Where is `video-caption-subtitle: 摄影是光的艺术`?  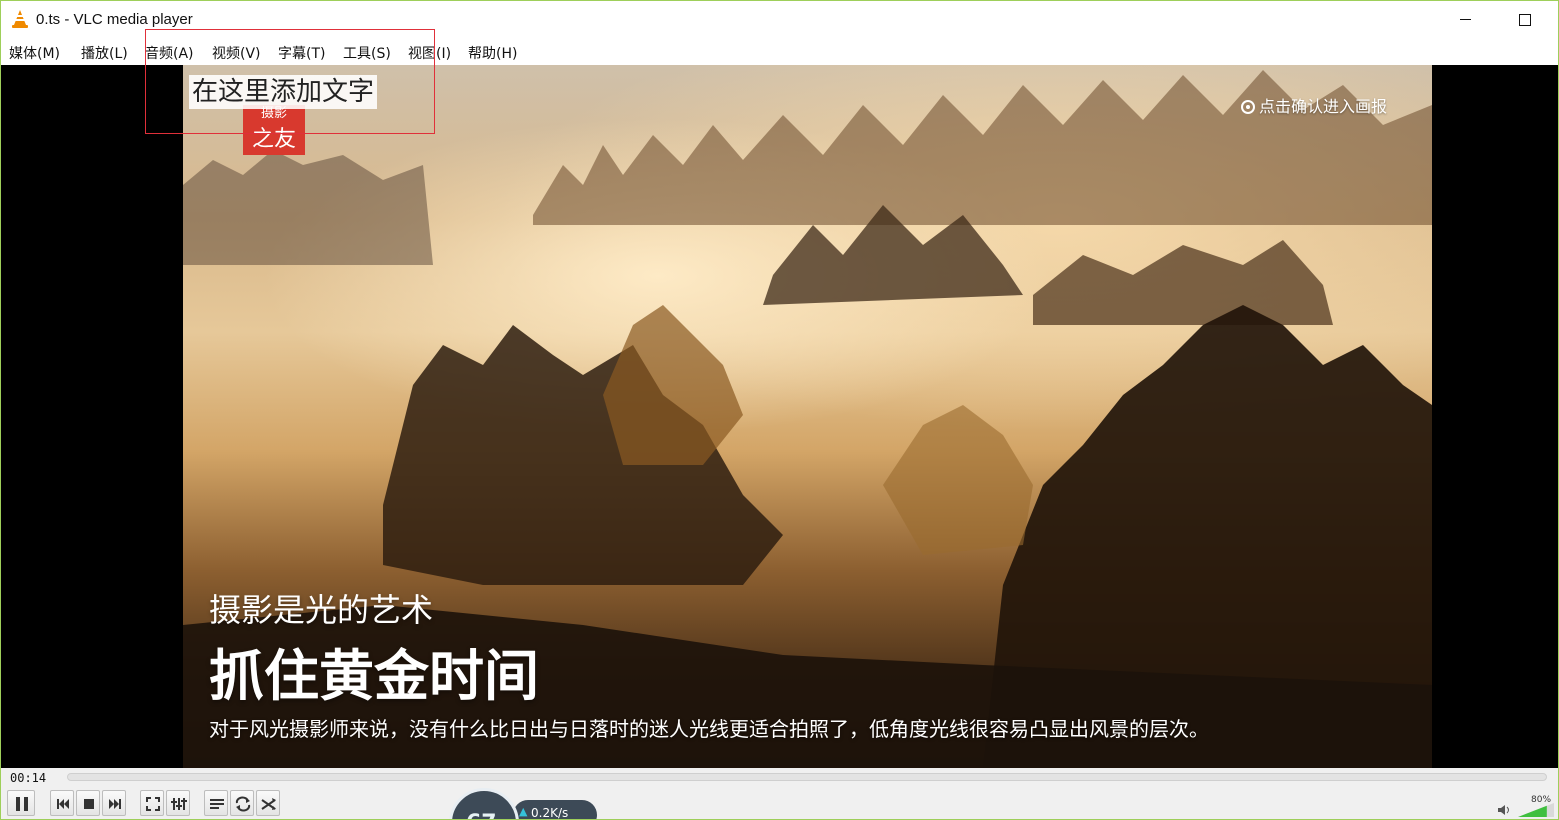
video-caption-subtitle: 摄影是光的艺术 is located at coordinates (321, 610).